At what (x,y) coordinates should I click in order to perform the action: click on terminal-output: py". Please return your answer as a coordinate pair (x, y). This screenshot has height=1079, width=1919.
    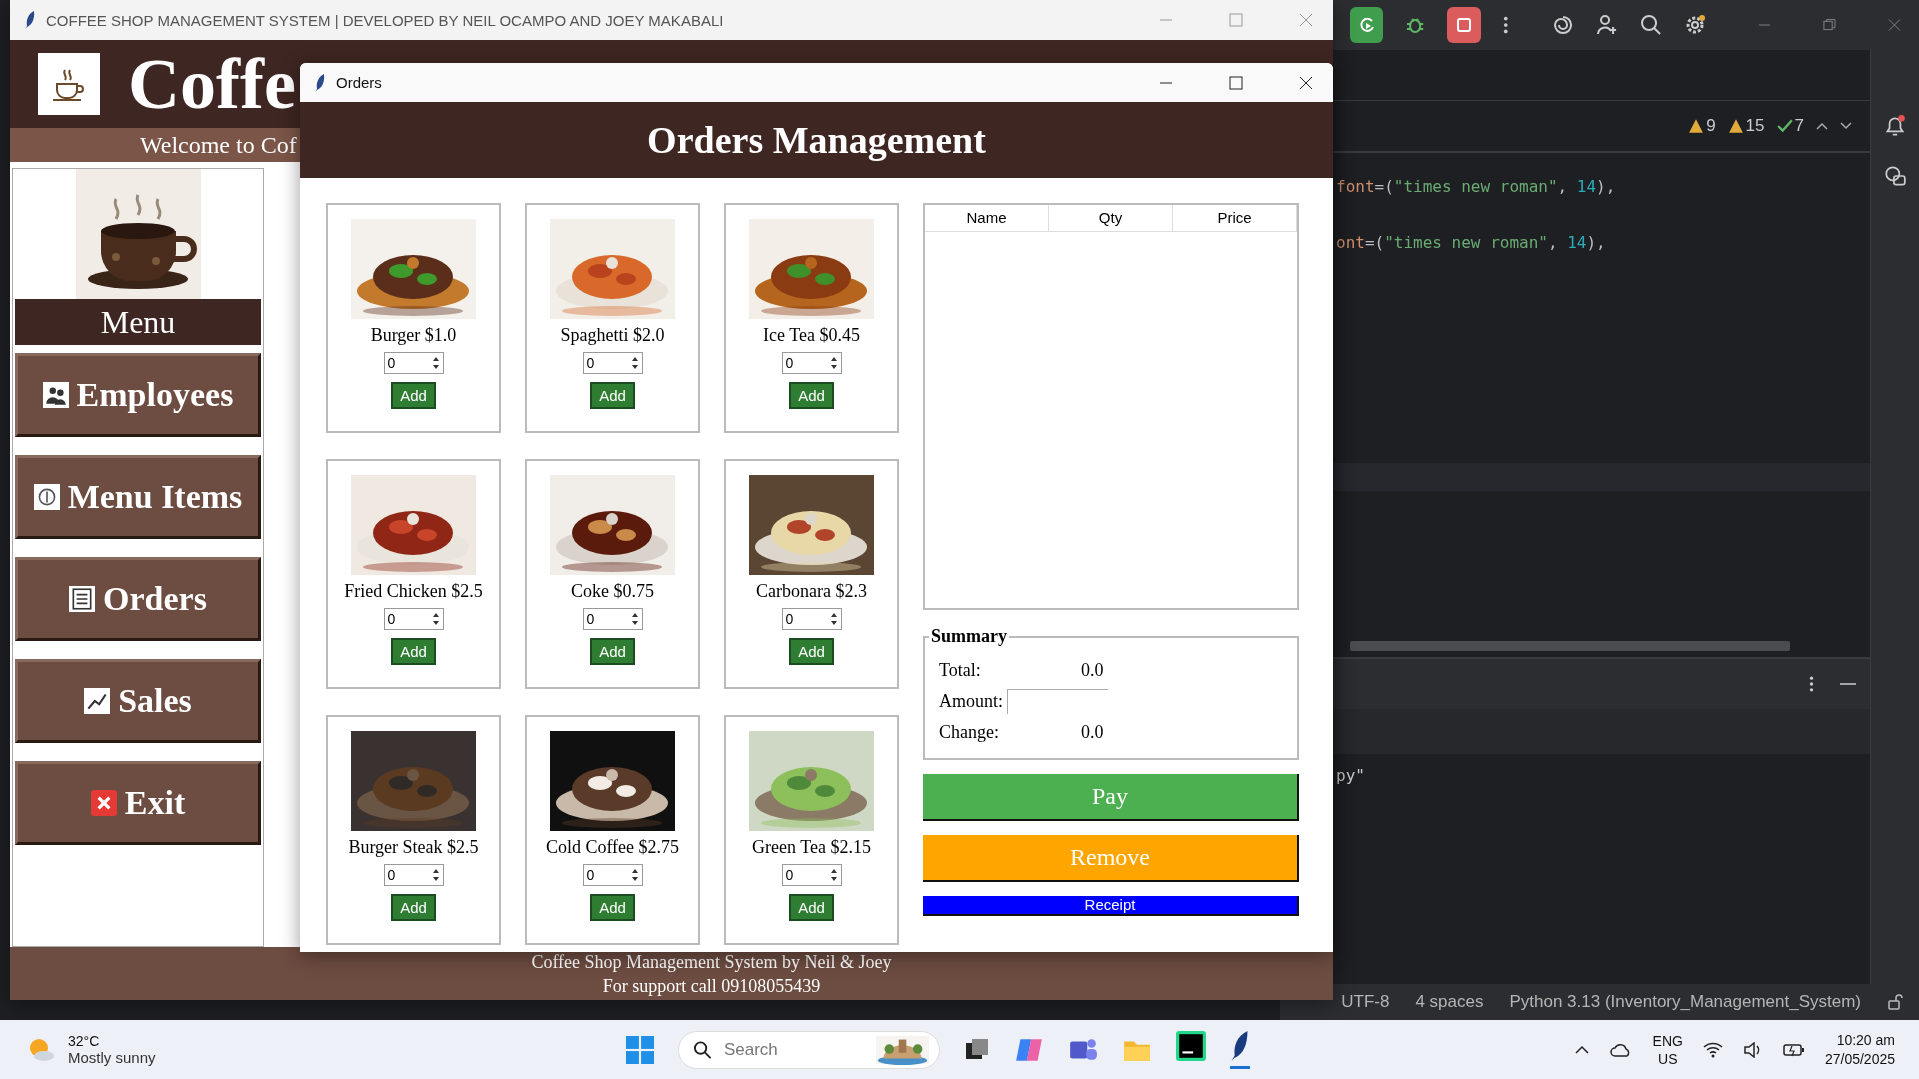
    Looking at the image, I should click on (1350, 775).